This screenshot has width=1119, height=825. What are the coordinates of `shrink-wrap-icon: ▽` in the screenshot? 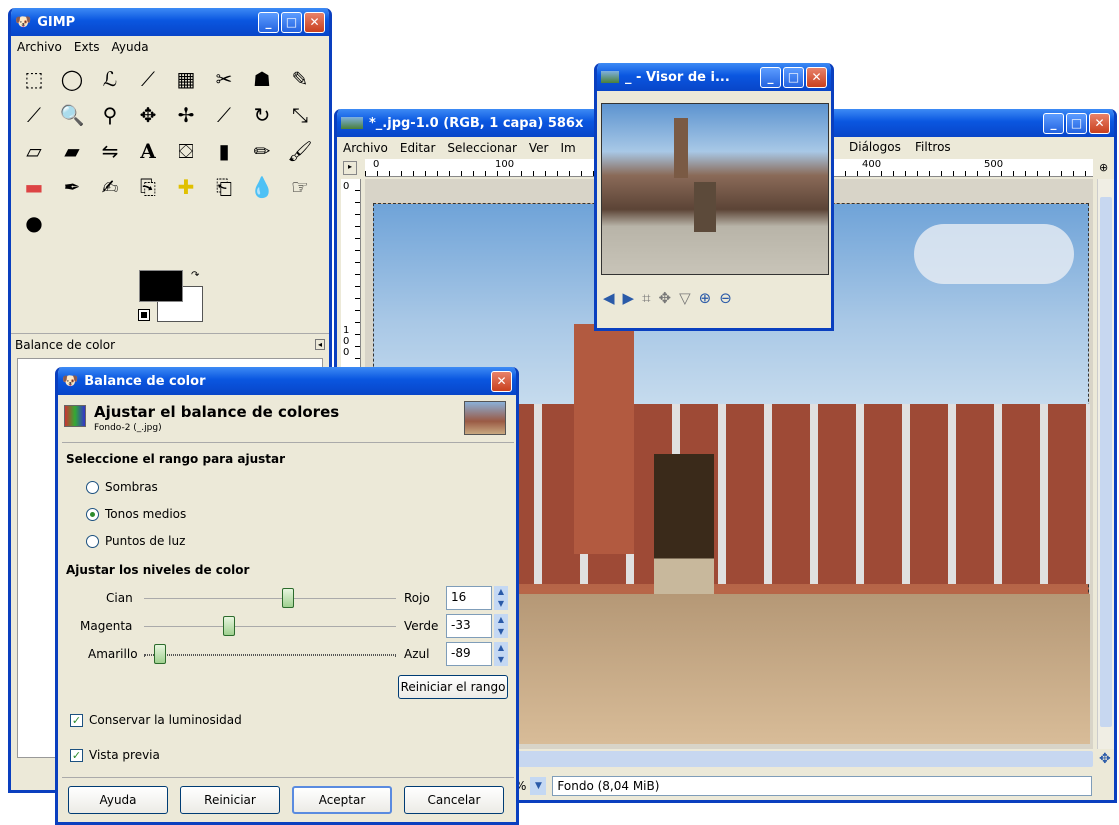 It's located at (685, 298).